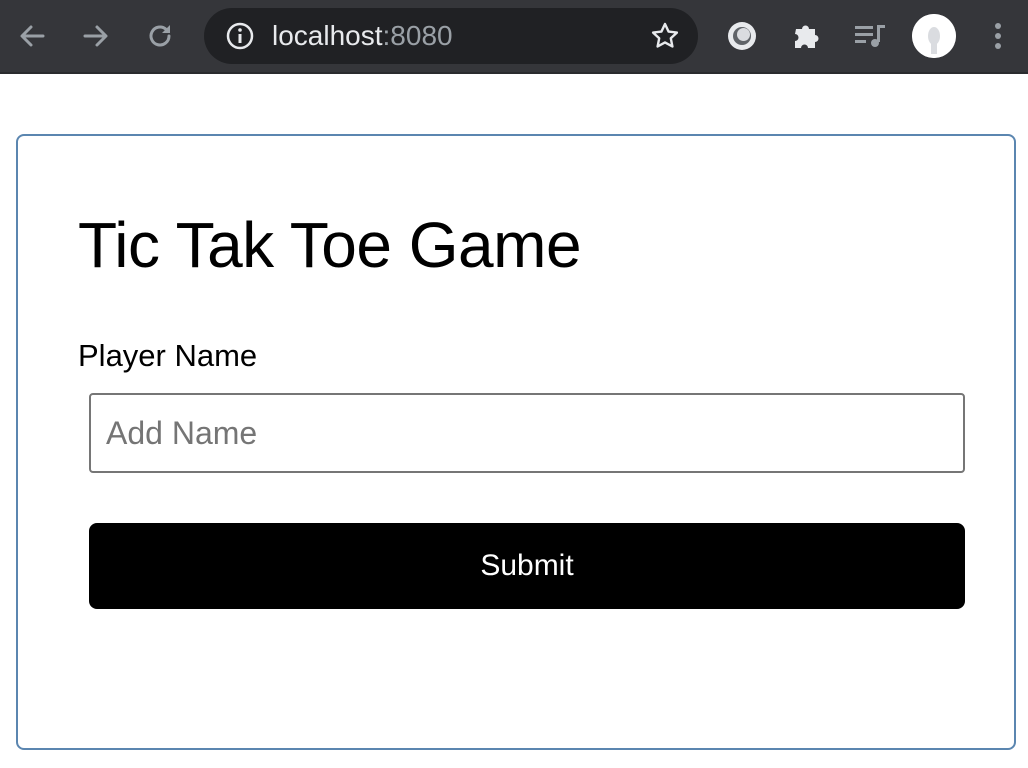  I want to click on profile-avatar, so click(934, 36).